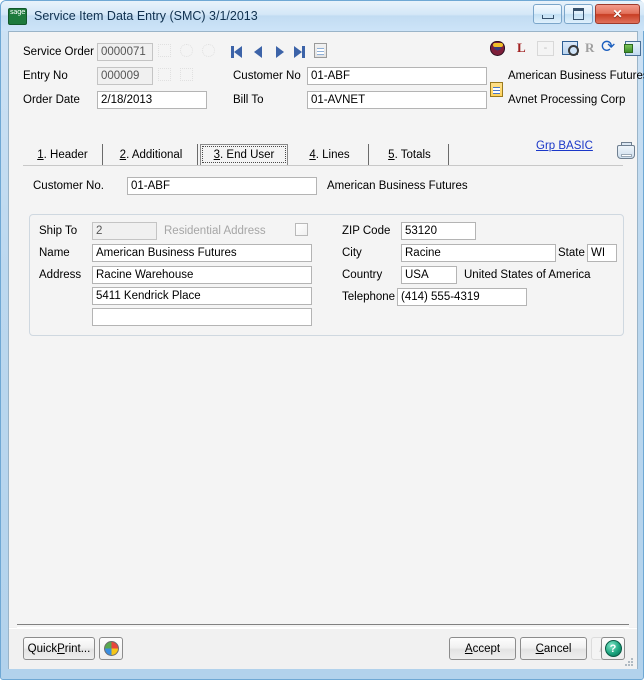 This screenshot has width=644, height=680. Describe the element at coordinates (366, 231) in the screenshot. I see `zip-code-label: ZIP Code` at that location.